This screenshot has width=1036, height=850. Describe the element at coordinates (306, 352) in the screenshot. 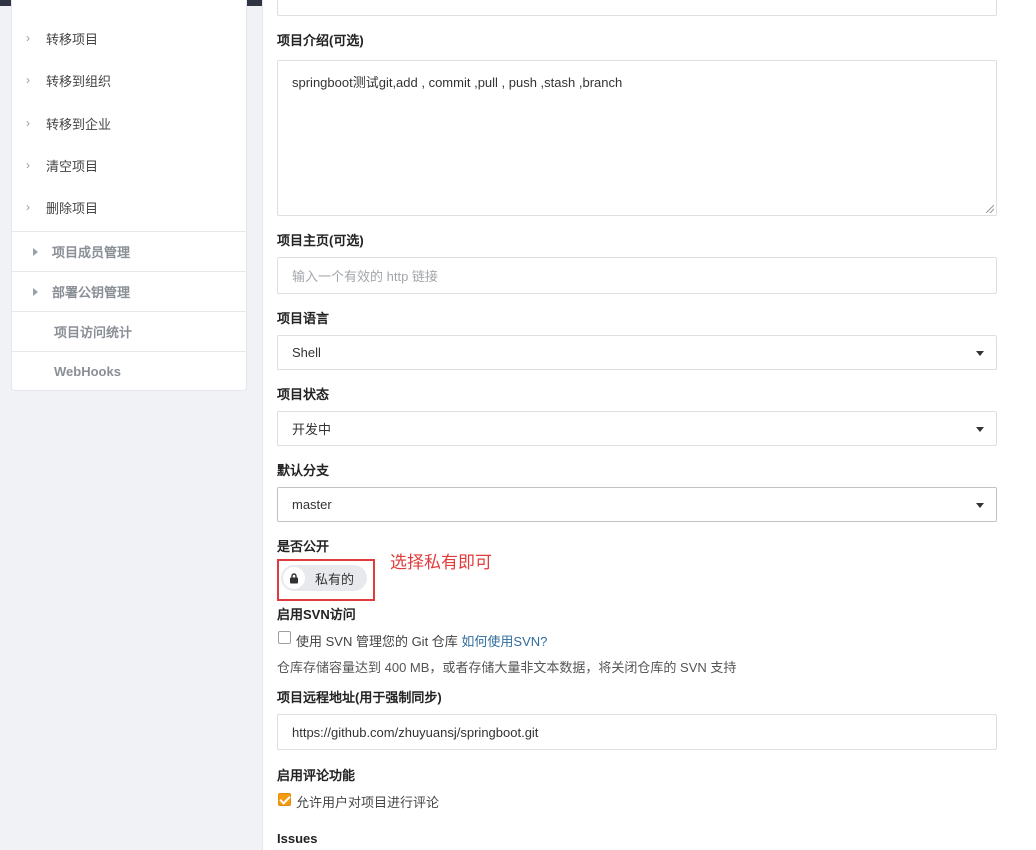

I see `language-selected: Shell` at that location.